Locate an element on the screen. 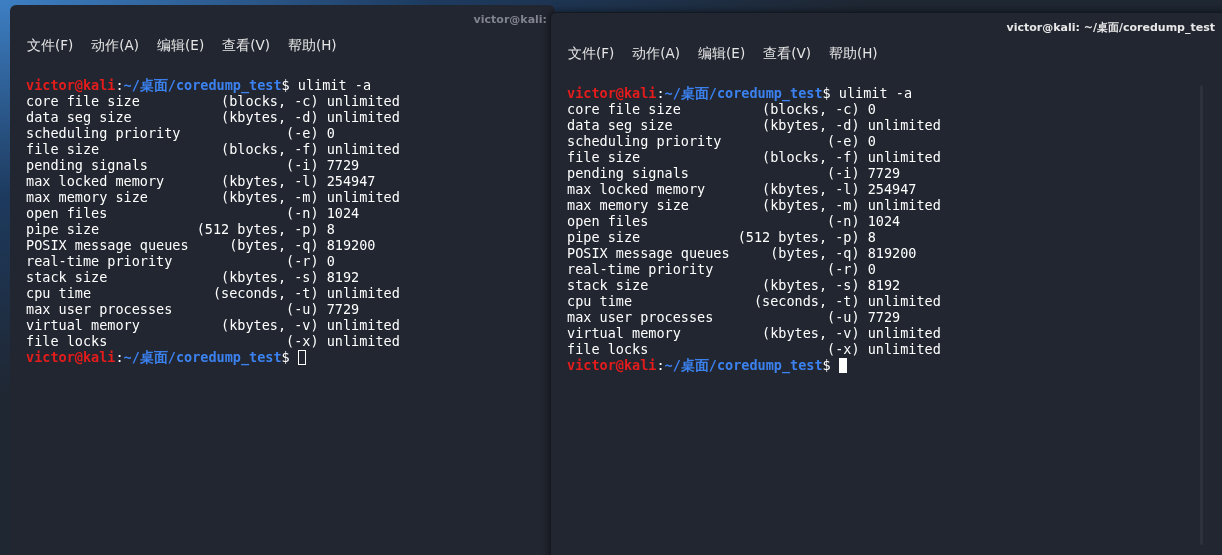  window-title: victor@kali: is located at coordinates (510, 19).